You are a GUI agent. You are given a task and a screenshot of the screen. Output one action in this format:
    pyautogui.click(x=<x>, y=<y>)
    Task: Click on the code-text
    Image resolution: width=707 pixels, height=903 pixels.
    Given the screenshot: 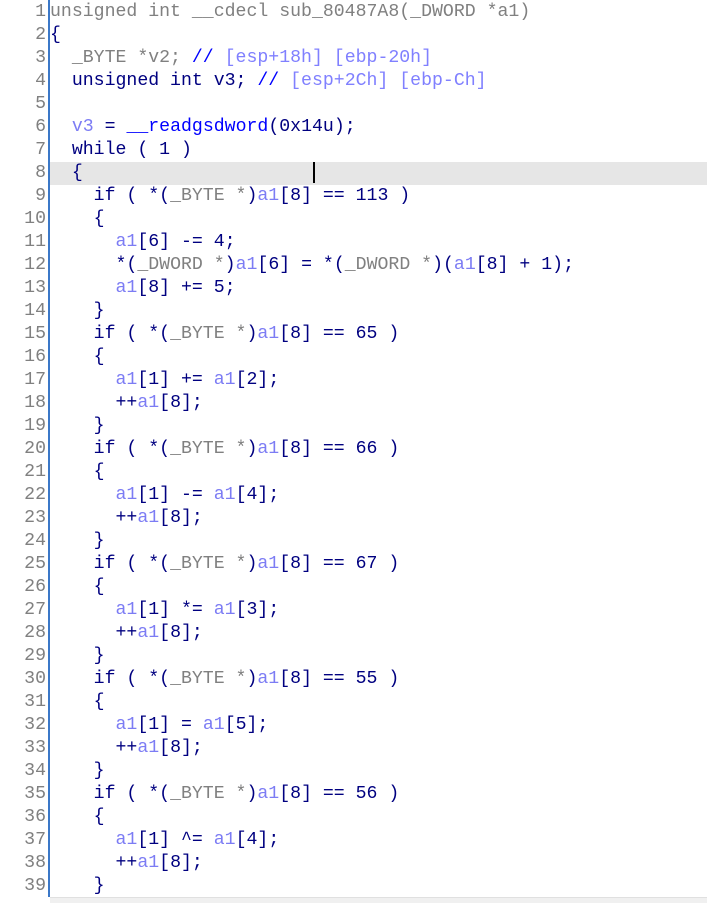 What is the action you would take?
    pyautogui.click(x=378, y=104)
    